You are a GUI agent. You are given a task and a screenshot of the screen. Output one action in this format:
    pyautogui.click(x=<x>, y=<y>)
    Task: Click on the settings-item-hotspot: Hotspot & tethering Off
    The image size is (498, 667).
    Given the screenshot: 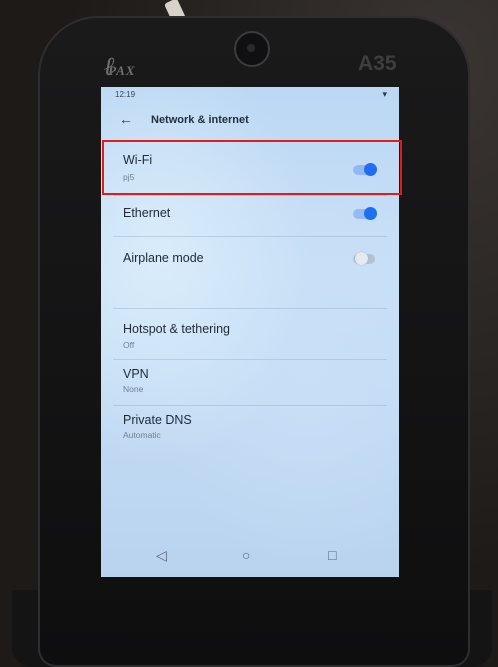 What is the action you would take?
    pyautogui.click(x=250, y=334)
    